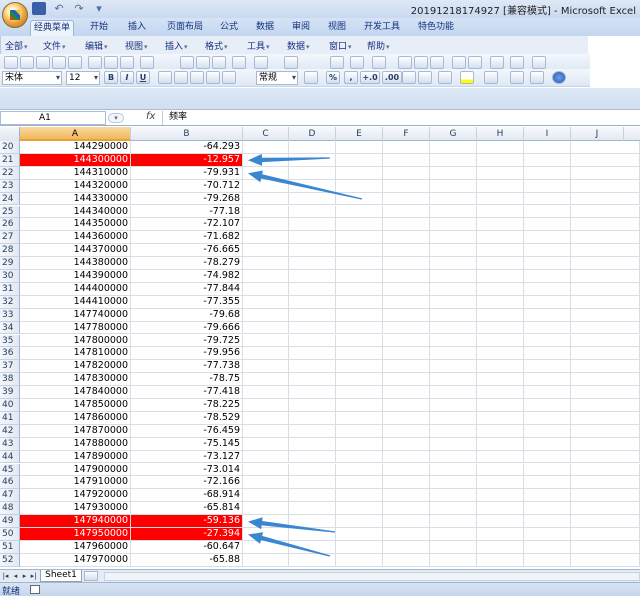  Describe the element at coordinates (261, 62) in the screenshot. I see `undo-icon` at that location.